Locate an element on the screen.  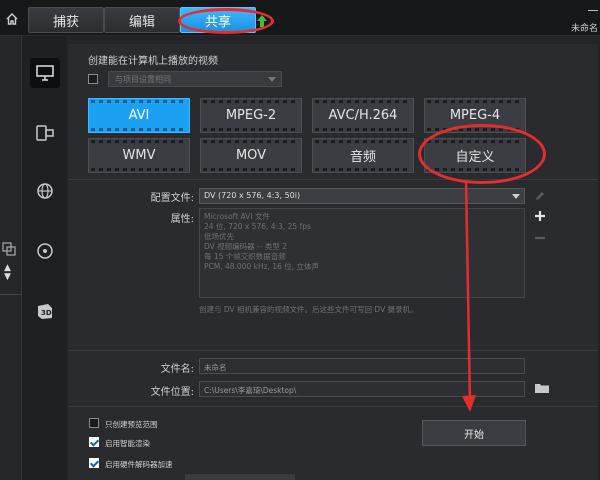
svg-text: 3D is located at coordinates (46, 313).